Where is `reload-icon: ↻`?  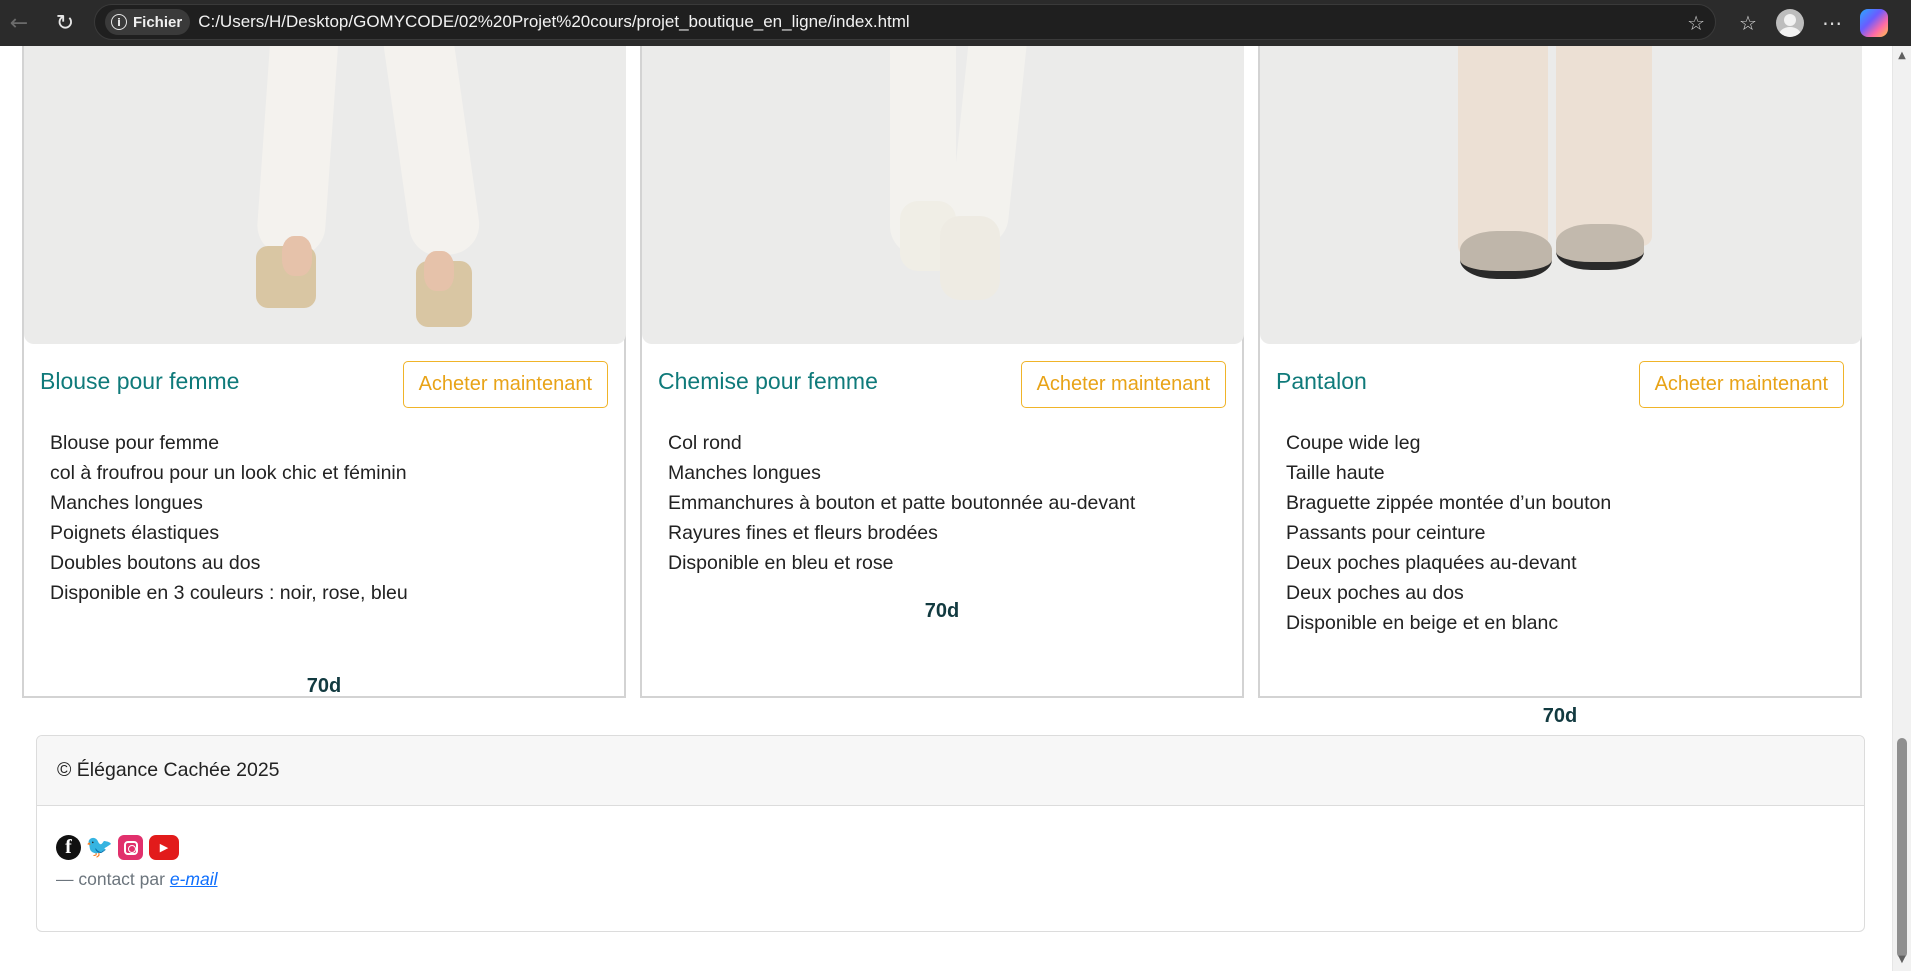 reload-icon: ↻ is located at coordinates (65, 23).